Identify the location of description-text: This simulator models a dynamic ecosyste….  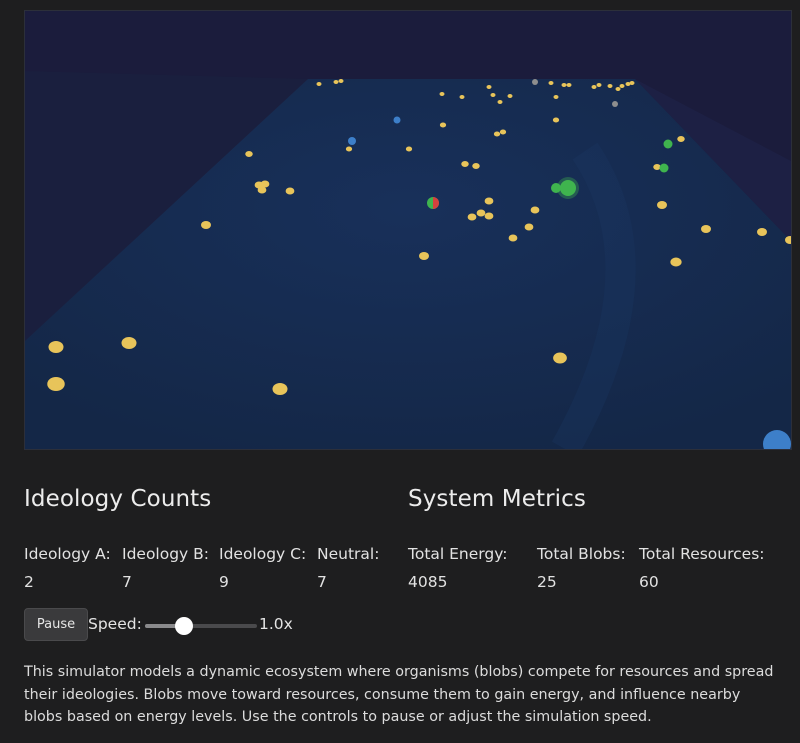
(399, 694).